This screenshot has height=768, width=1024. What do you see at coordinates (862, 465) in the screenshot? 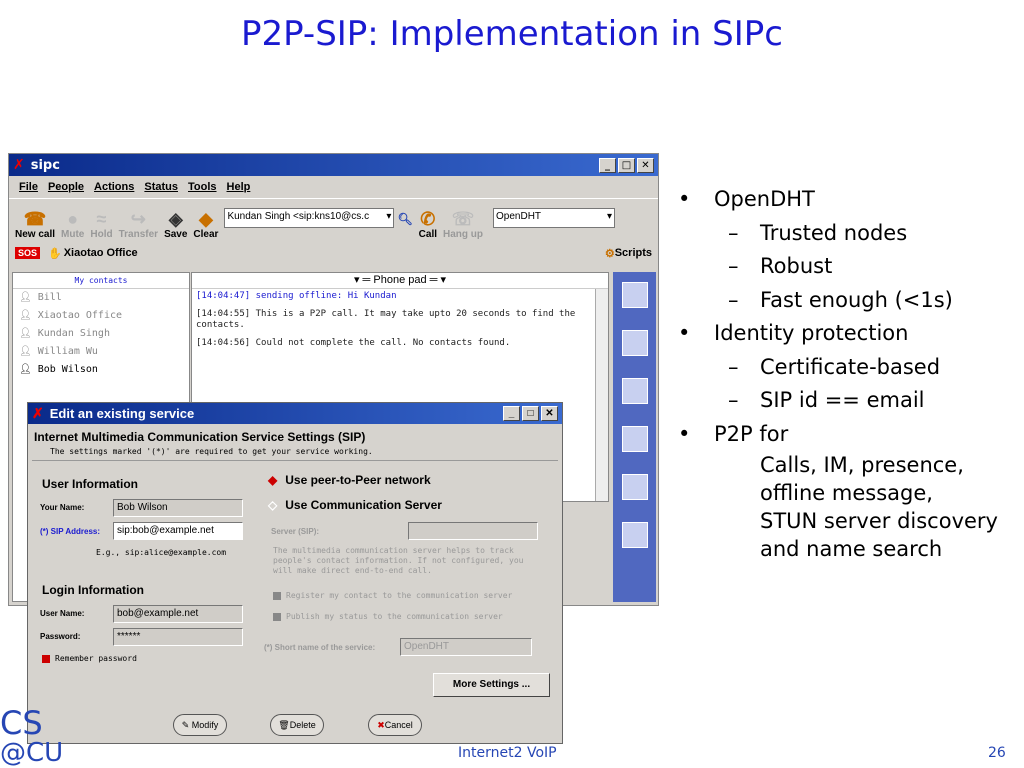
I see `bullet-paragraph-line: Calls, IM, presence,` at bounding box center [862, 465].